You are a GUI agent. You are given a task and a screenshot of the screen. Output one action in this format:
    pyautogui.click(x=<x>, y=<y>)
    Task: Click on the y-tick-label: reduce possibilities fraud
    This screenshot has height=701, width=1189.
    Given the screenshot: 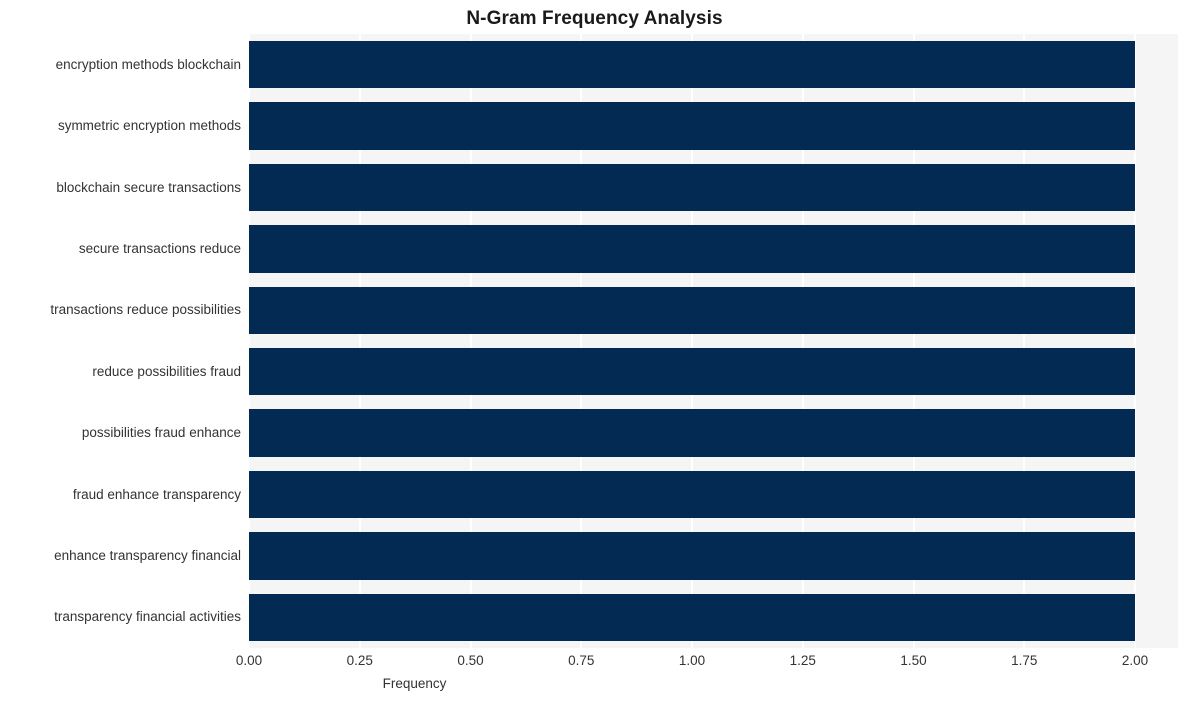 What is the action you would take?
    pyautogui.click(x=166, y=371)
    